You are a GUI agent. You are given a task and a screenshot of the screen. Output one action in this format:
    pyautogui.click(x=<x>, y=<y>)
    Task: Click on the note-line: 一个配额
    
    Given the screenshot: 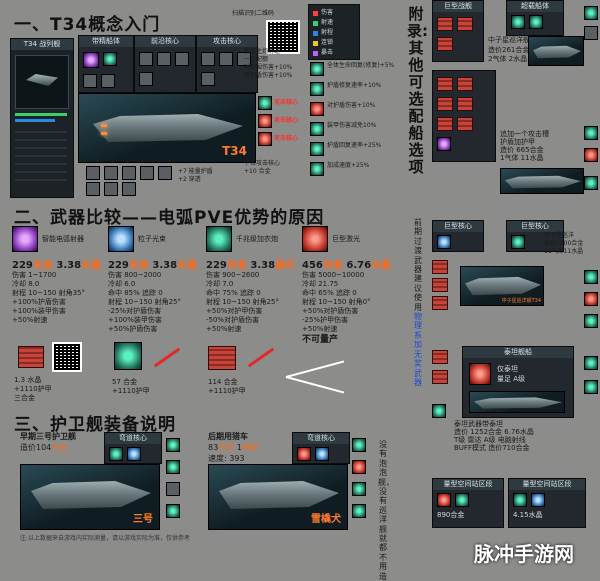 What is the action you would take?
    pyautogui.click(x=256, y=59)
    